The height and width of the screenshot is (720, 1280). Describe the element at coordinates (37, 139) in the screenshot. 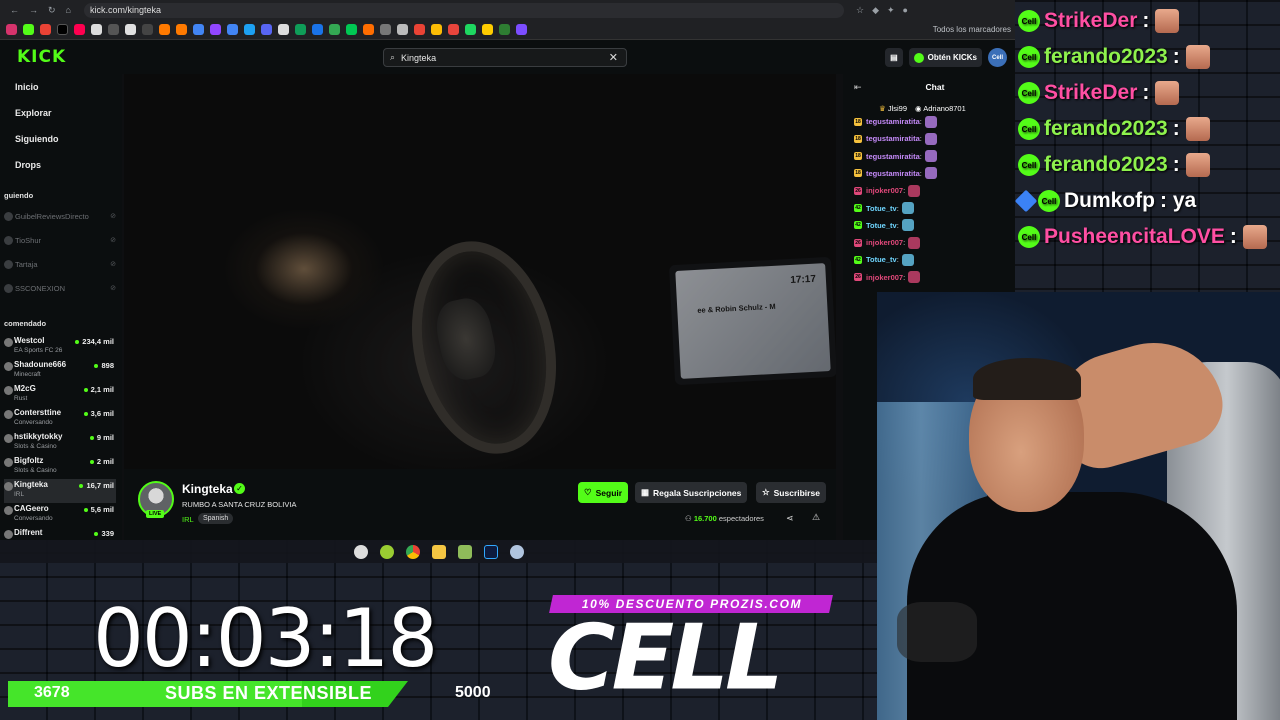

I see `nav-siguiendo: Siguiendo` at that location.